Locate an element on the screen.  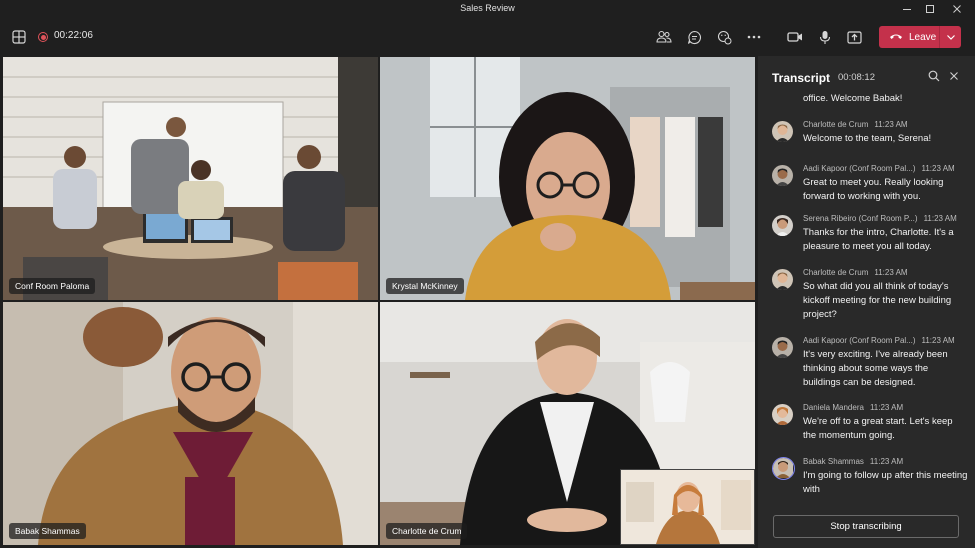
participant-name: Charlotte de Crum is located at coordinates (427, 531).